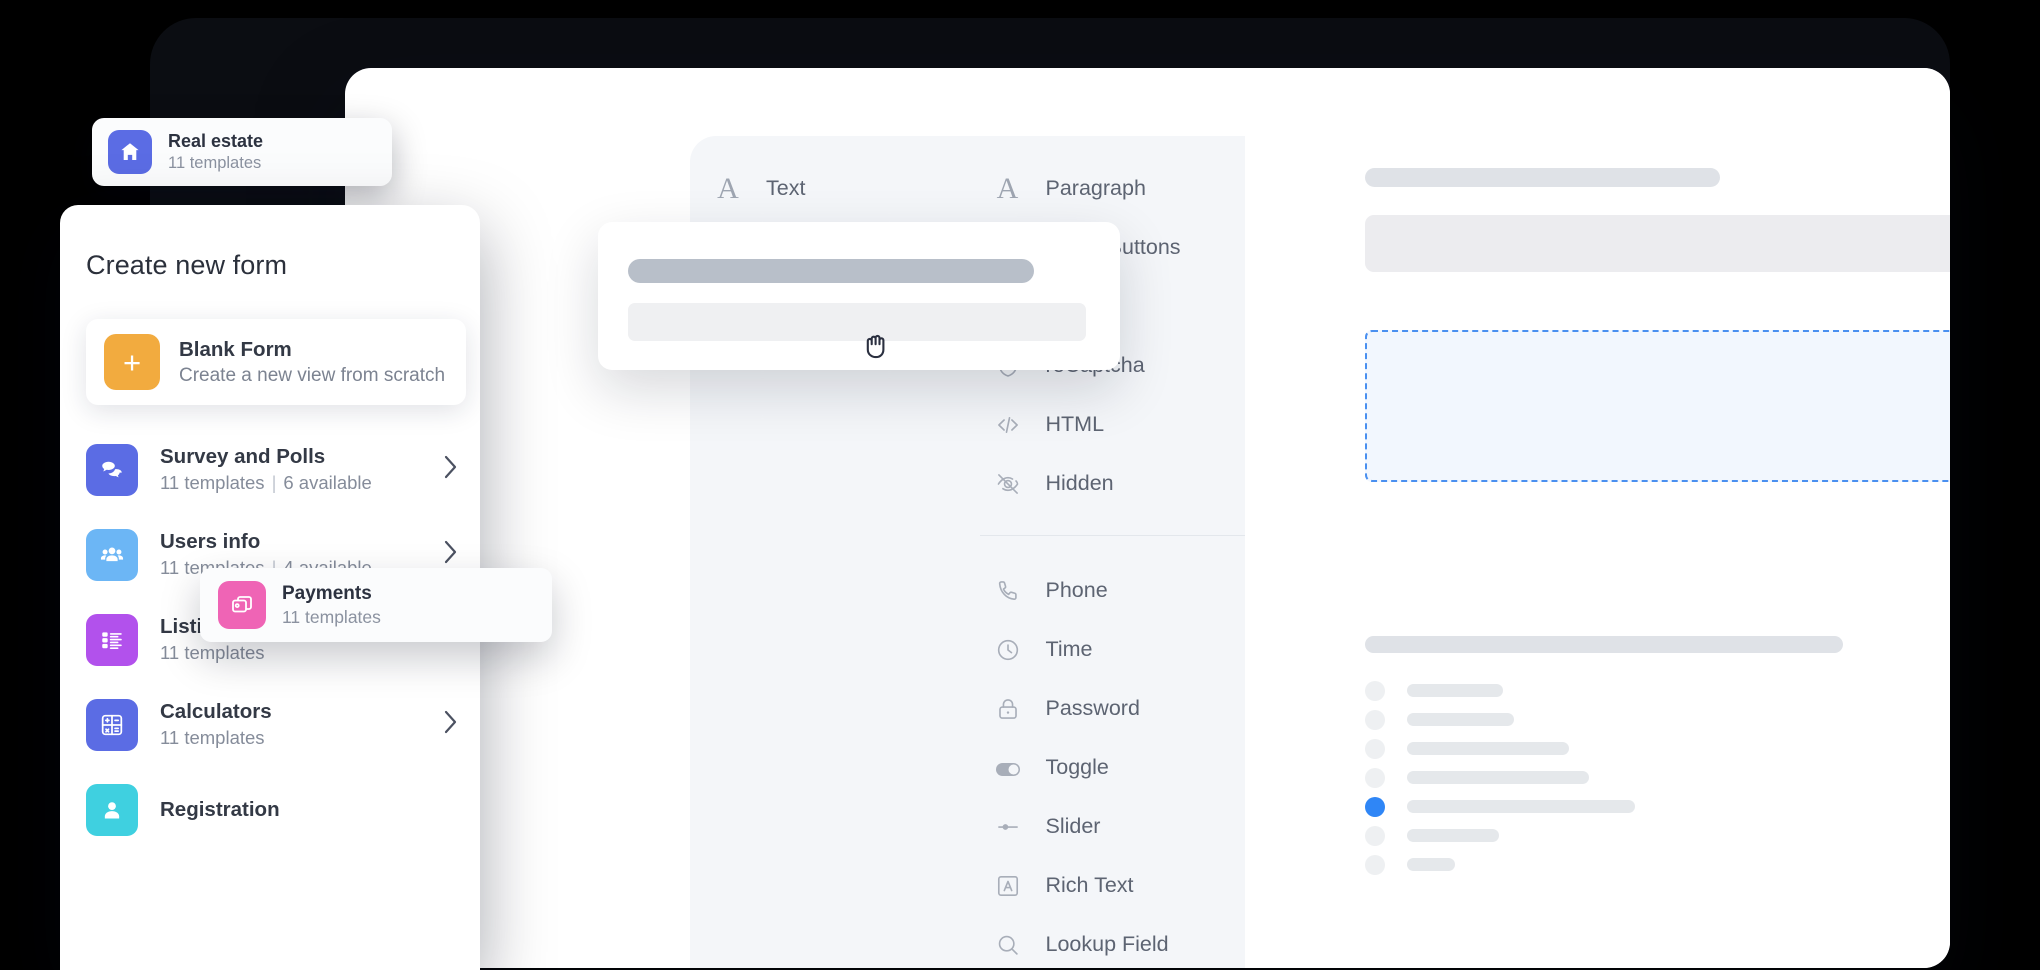 The height and width of the screenshot is (970, 2040). Describe the element at coordinates (1107, 649) in the screenshot. I see `field-type-item: Time` at that location.